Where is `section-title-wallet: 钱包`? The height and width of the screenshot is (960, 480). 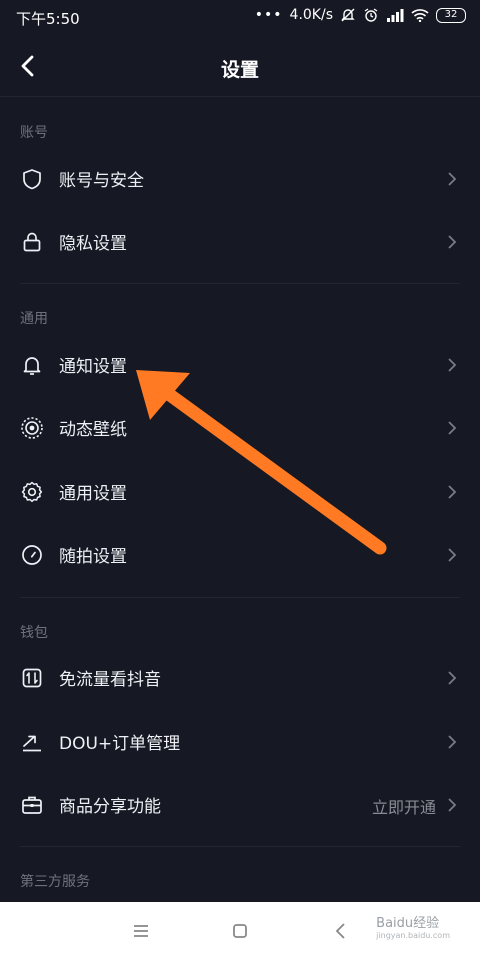 section-title-wallet: 钱包 is located at coordinates (34, 633).